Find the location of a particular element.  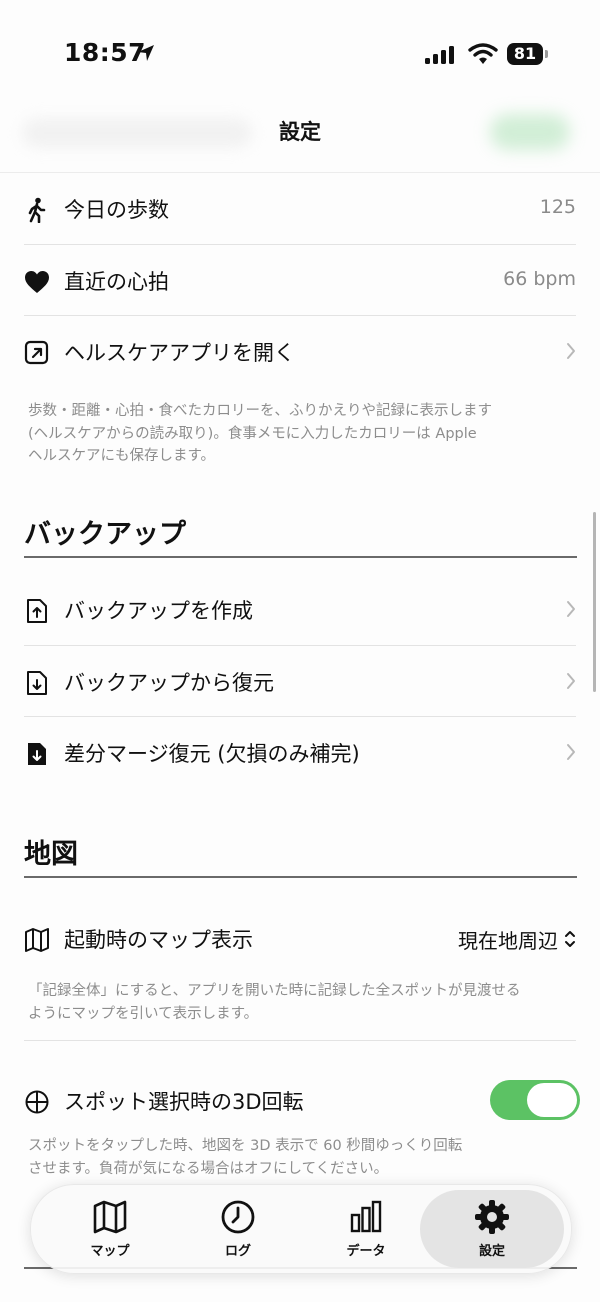

heart-icon is located at coordinates (37, 282).